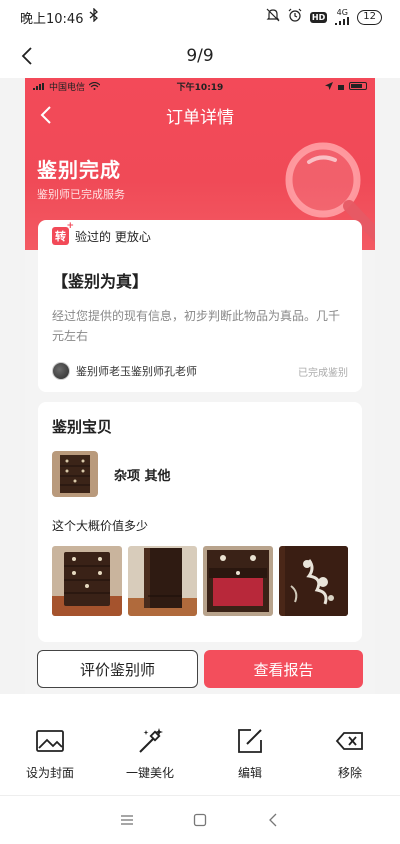 The width and height of the screenshot is (400, 844). I want to click on alarm-icon, so click(295, 17).